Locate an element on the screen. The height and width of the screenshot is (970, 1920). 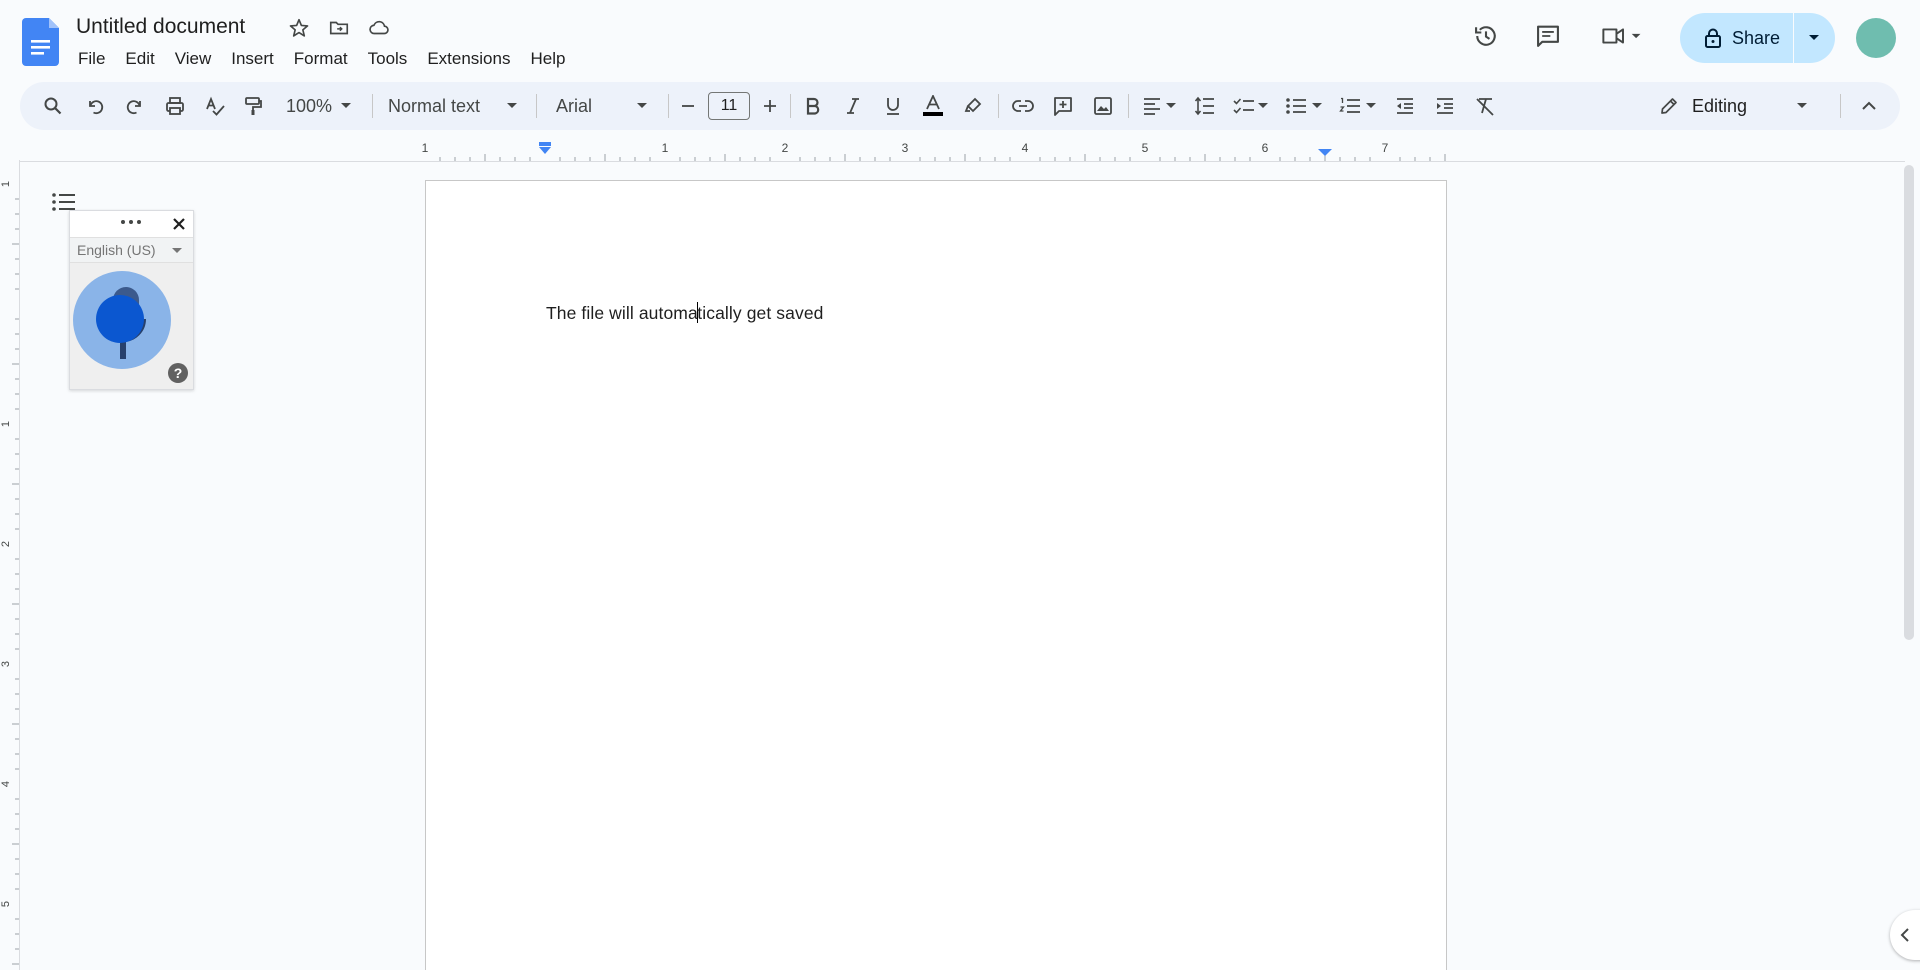
decrease-indent-icon is located at coordinates (1405, 106).